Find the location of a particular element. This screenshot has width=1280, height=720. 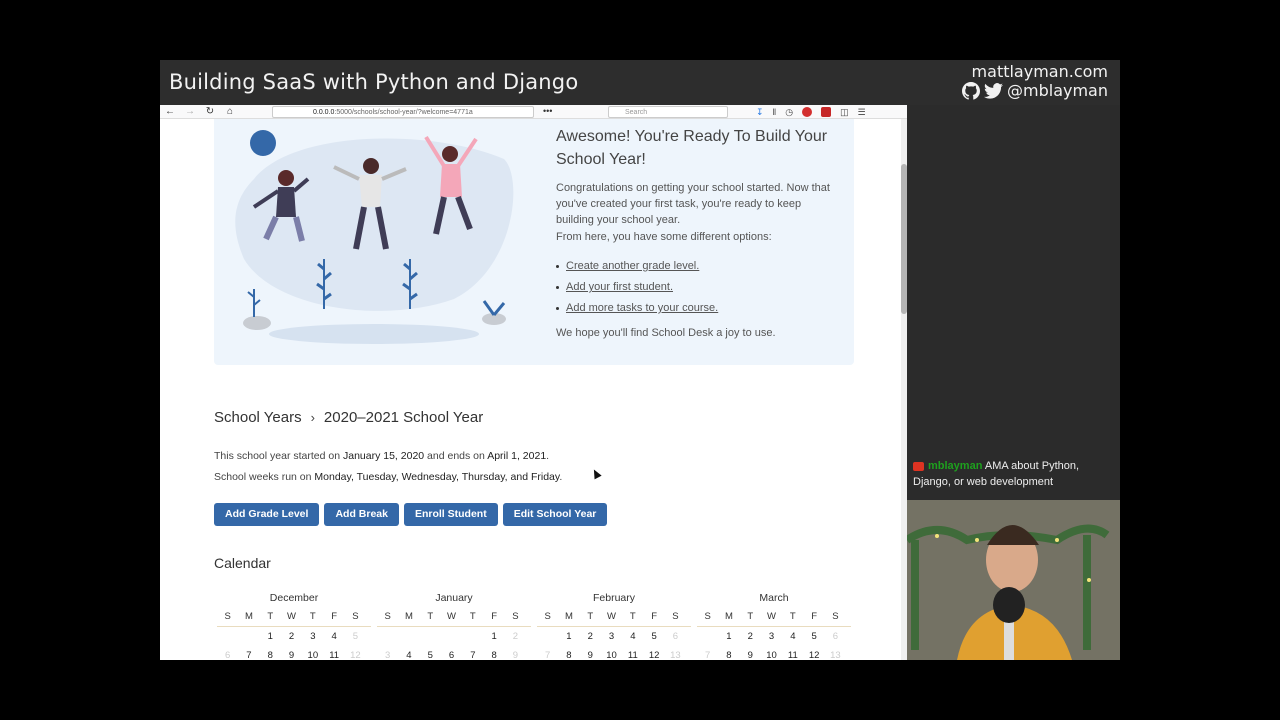

end-date: April 1, 2021 is located at coordinates (517, 456).